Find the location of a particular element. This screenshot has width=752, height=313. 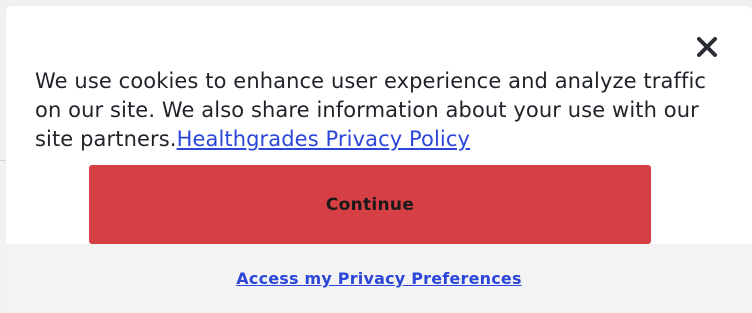

privacy-preferences-link: Access my Privacy Preferences is located at coordinates (379, 278).